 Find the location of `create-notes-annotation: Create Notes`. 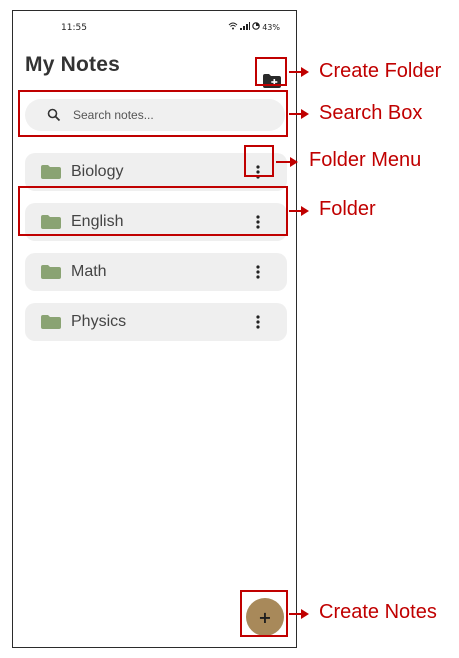

create-notes-annotation: Create Notes is located at coordinates (378, 612).